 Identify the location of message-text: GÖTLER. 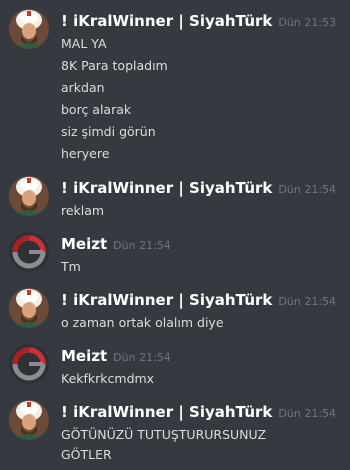
(86, 454).